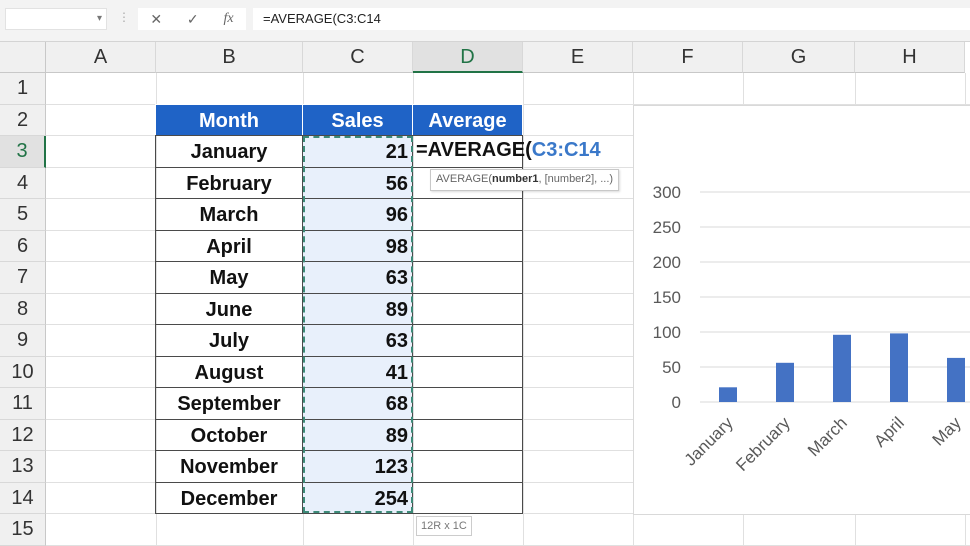 This screenshot has height=546, width=970. What do you see at coordinates (467, 119) in the screenshot?
I see `table-header-average: Average` at bounding box center [467, 119].